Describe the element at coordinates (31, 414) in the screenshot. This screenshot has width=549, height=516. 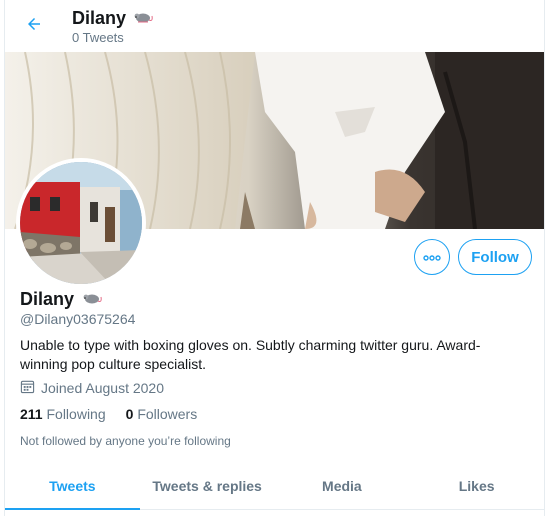
I see `following-count: 211` at that location.